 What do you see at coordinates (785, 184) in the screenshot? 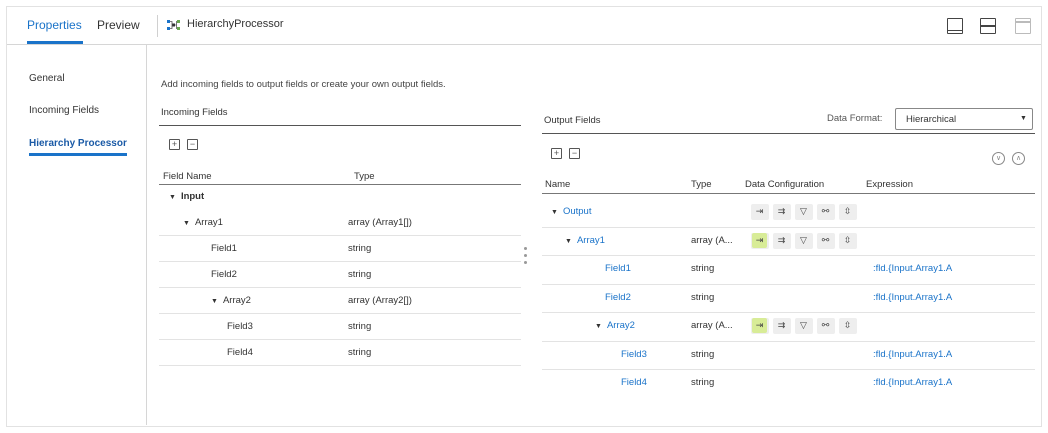
I see `output-col-data-configuration: Data Configuration` at bounding box center [785, 184].